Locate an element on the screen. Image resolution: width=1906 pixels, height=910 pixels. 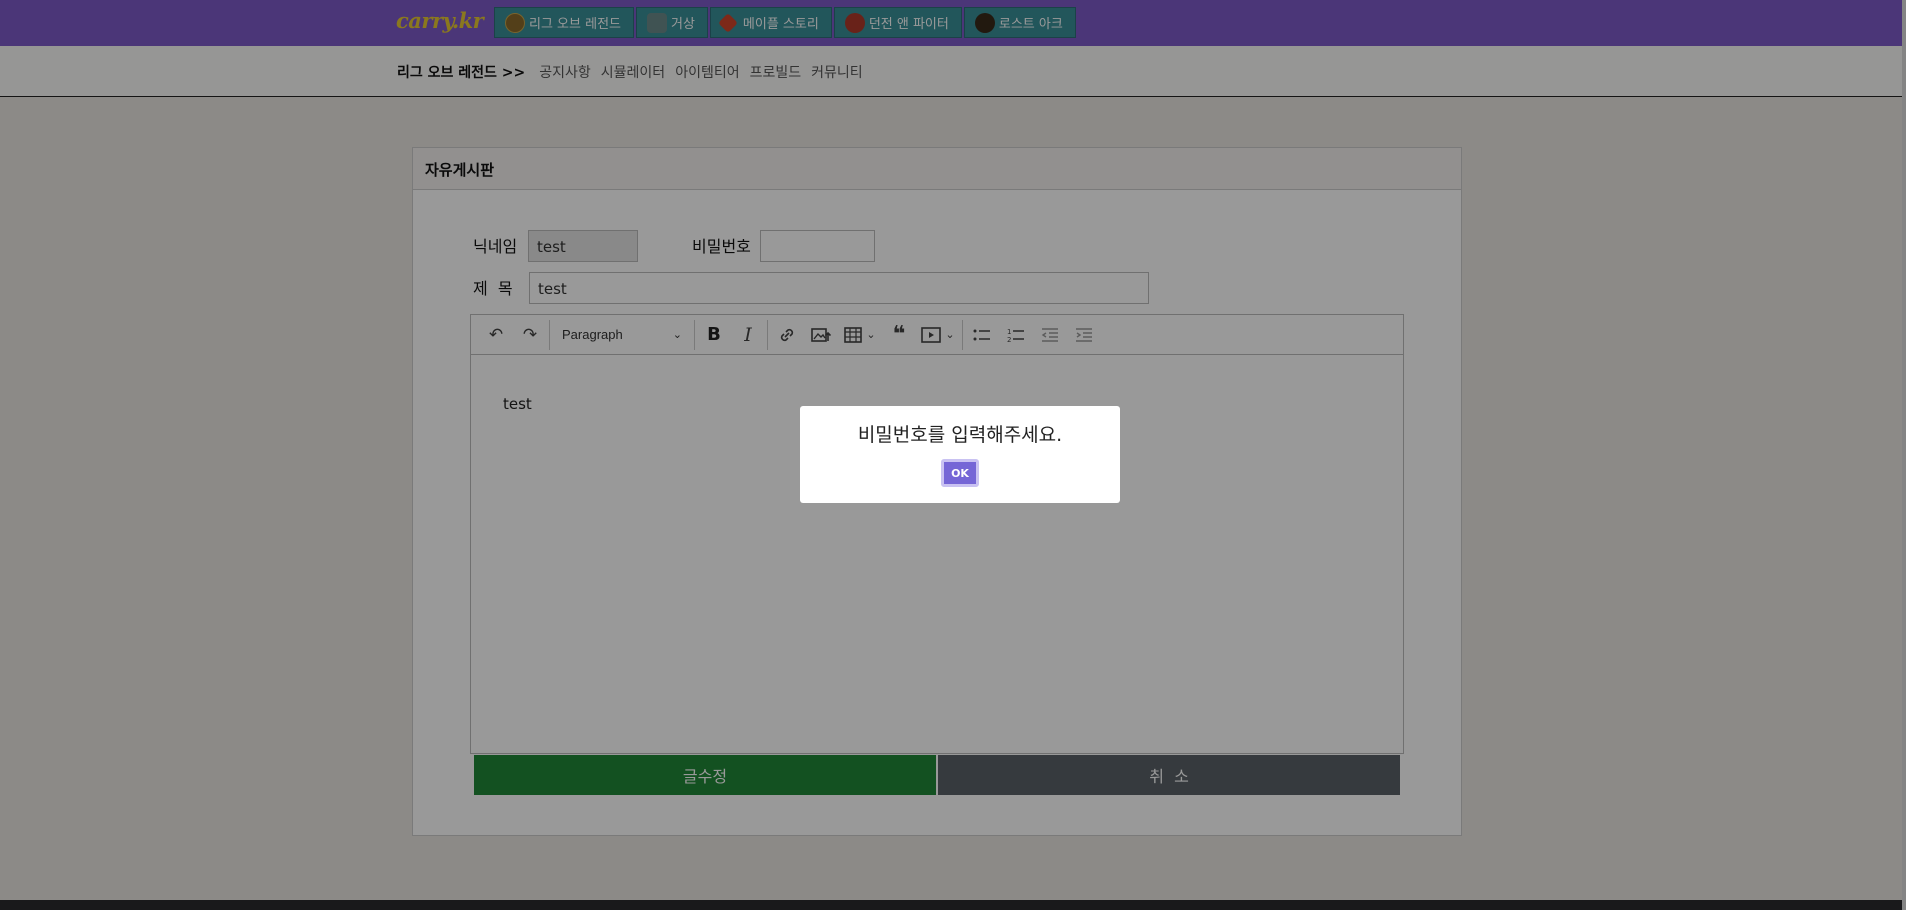
alert-message: 비밀번호를 입력해주세요. is located at coordinates (960, 435).